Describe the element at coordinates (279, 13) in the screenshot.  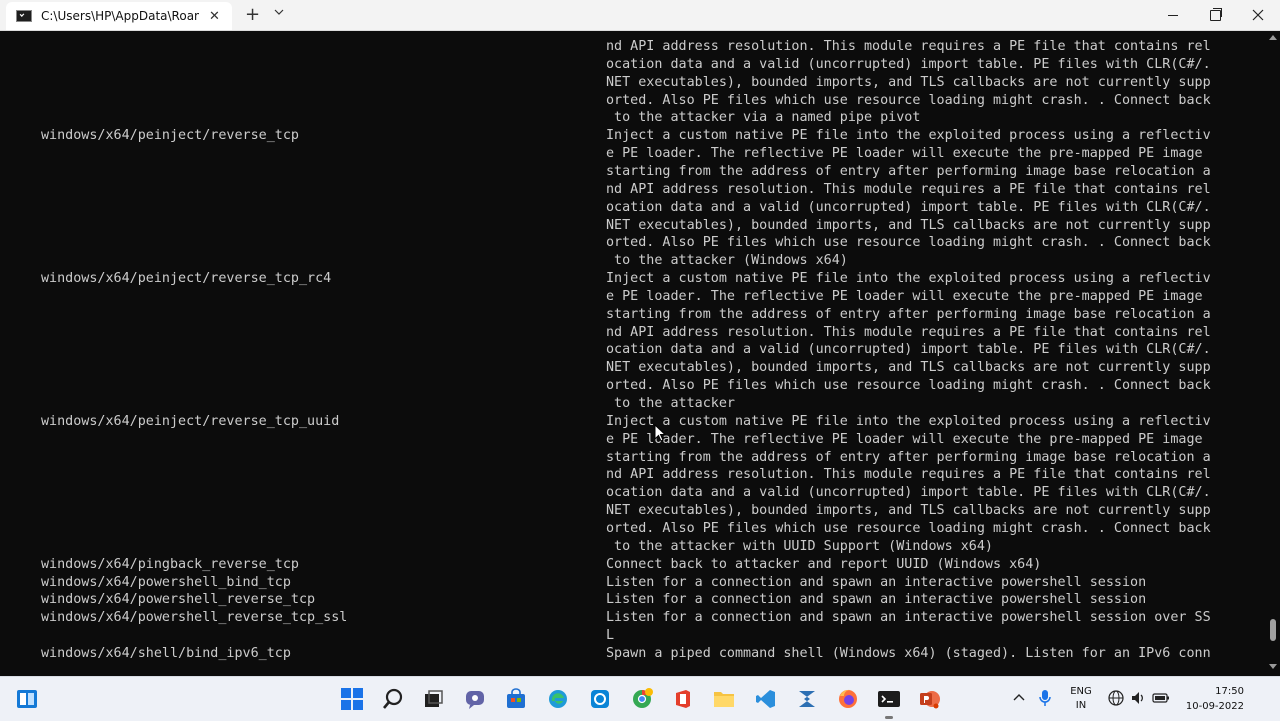
I see `tab-dropdown-button` at that location.